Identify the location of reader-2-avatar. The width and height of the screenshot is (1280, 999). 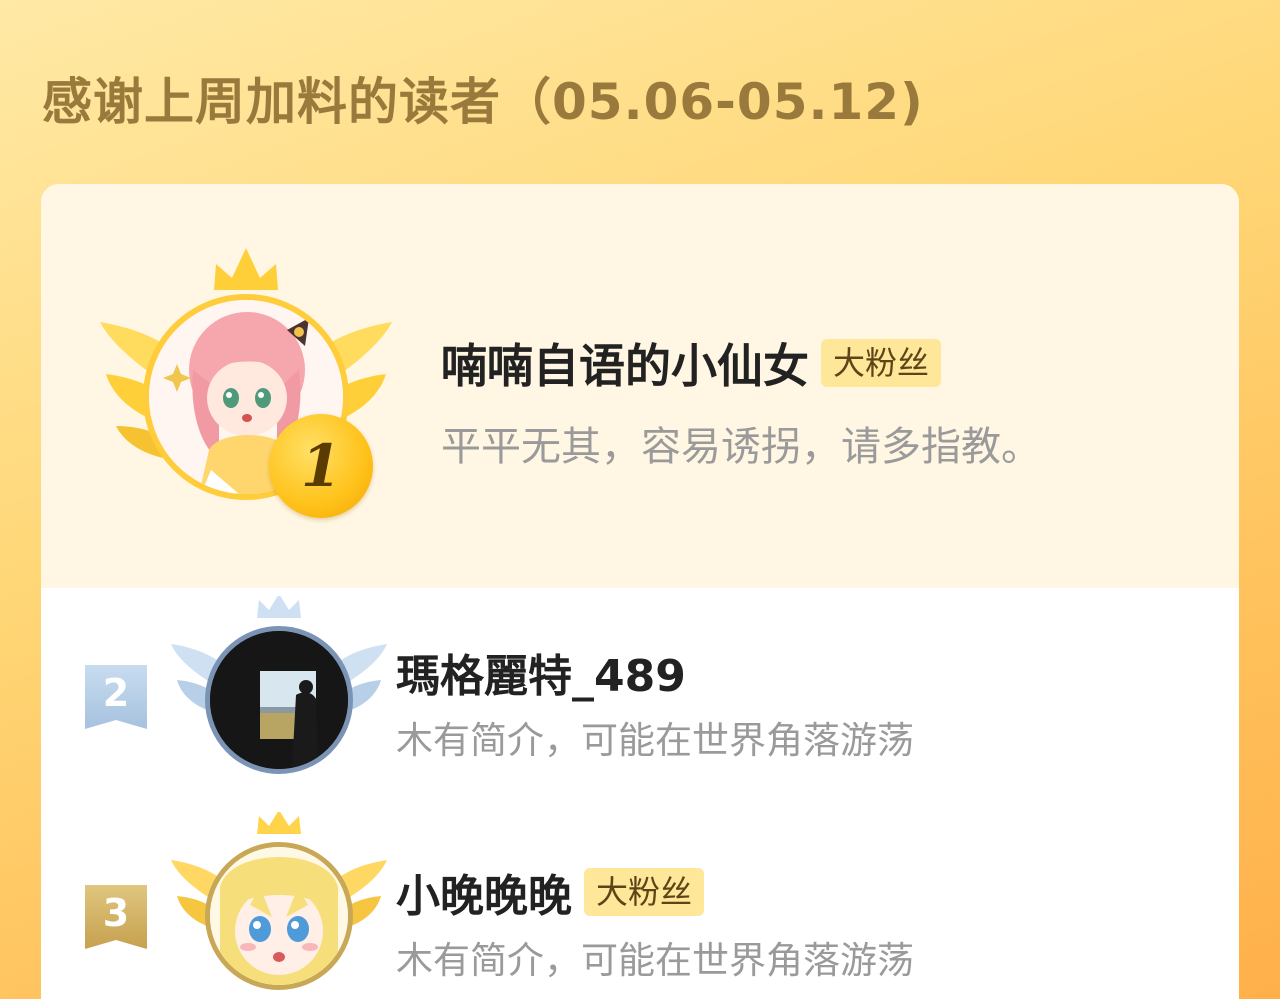
(279, 700).